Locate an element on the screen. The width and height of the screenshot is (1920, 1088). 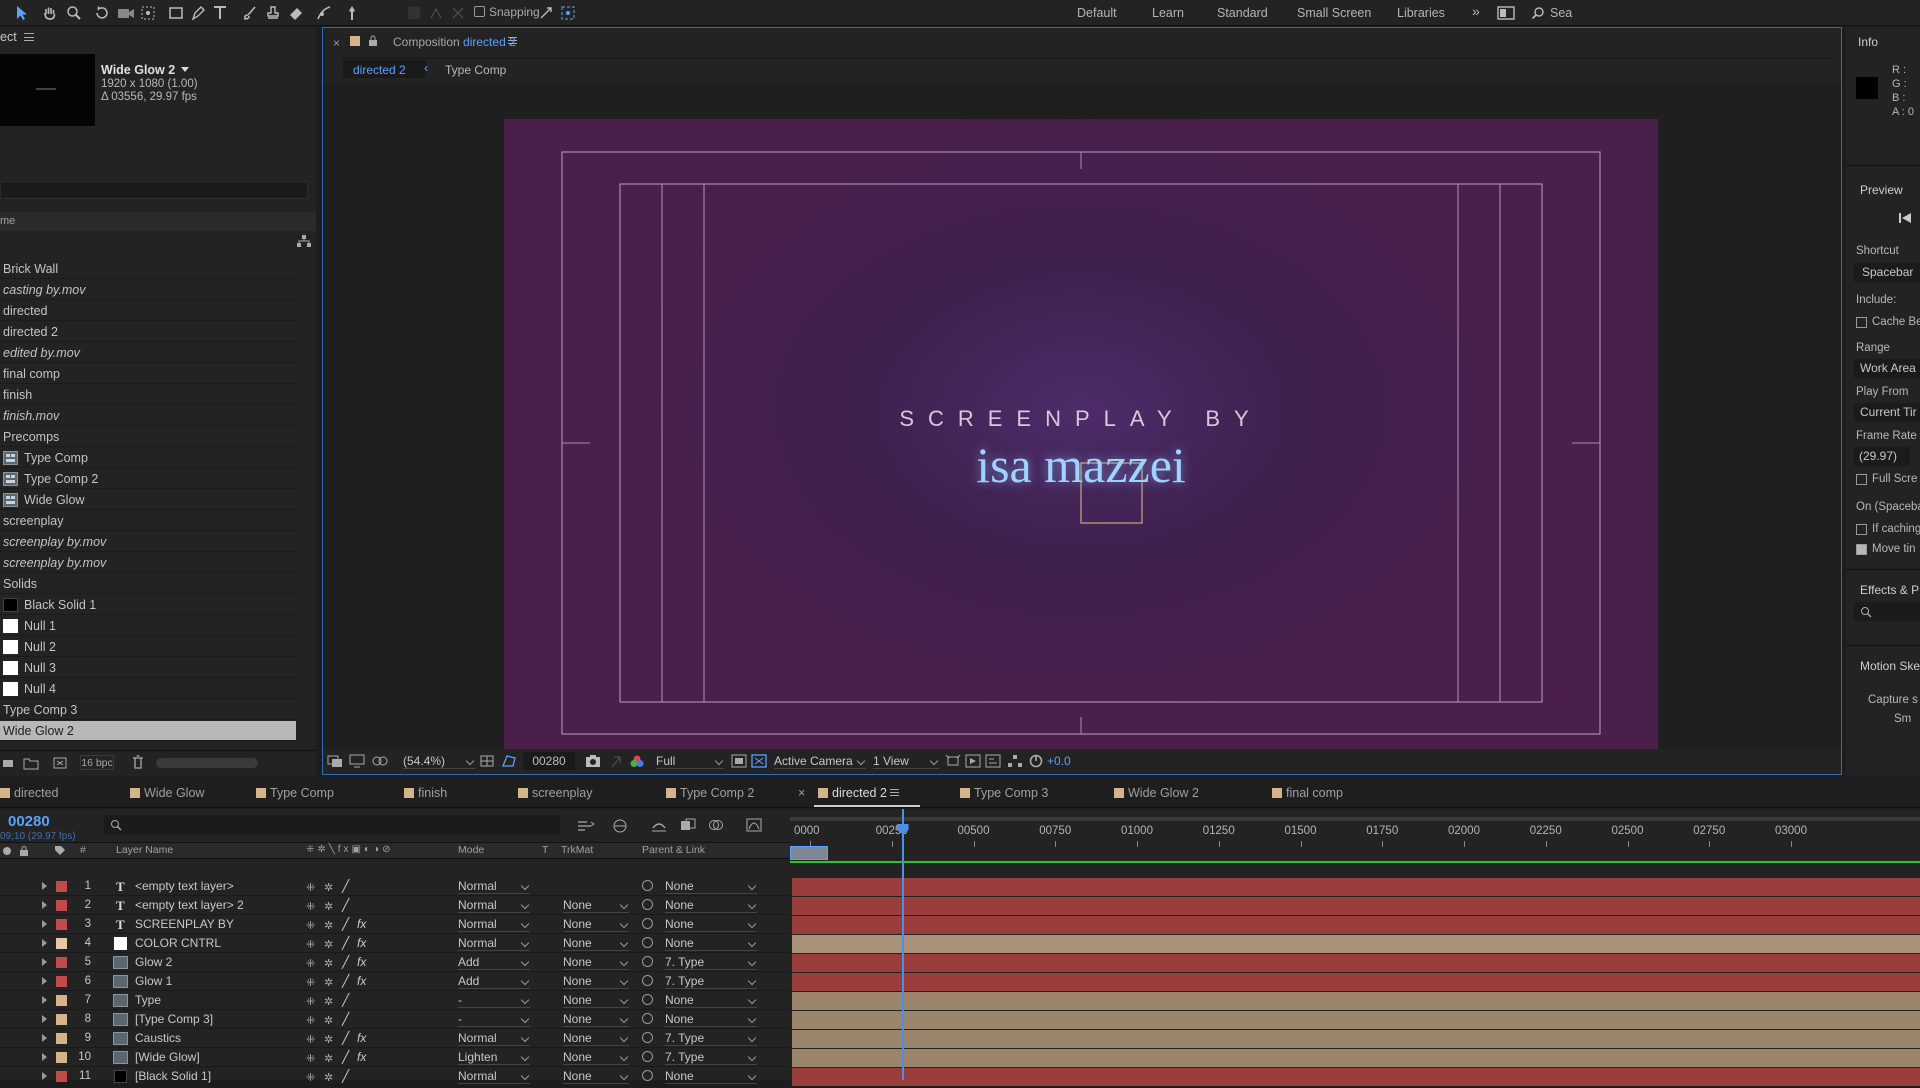
timeline-tab: Wide Glow is located at coordinates (174, 793).